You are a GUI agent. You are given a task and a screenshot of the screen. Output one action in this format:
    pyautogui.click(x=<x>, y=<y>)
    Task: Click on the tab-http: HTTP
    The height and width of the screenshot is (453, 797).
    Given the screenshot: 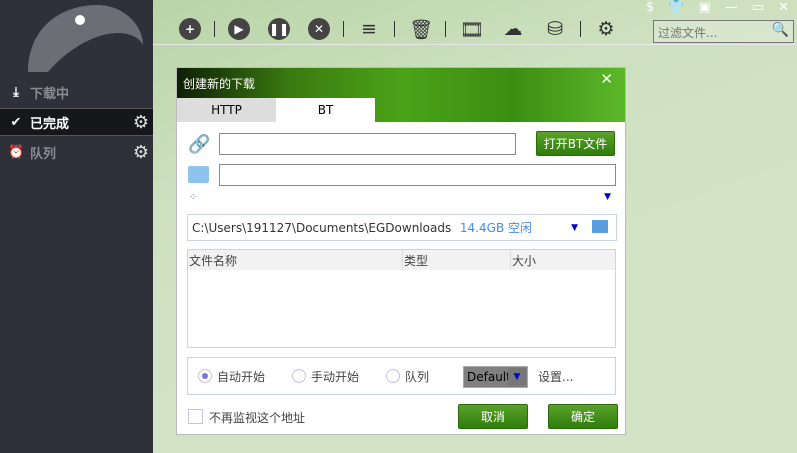 What is the action you would take?
    pyautogui.click(x=226, y=110)
    